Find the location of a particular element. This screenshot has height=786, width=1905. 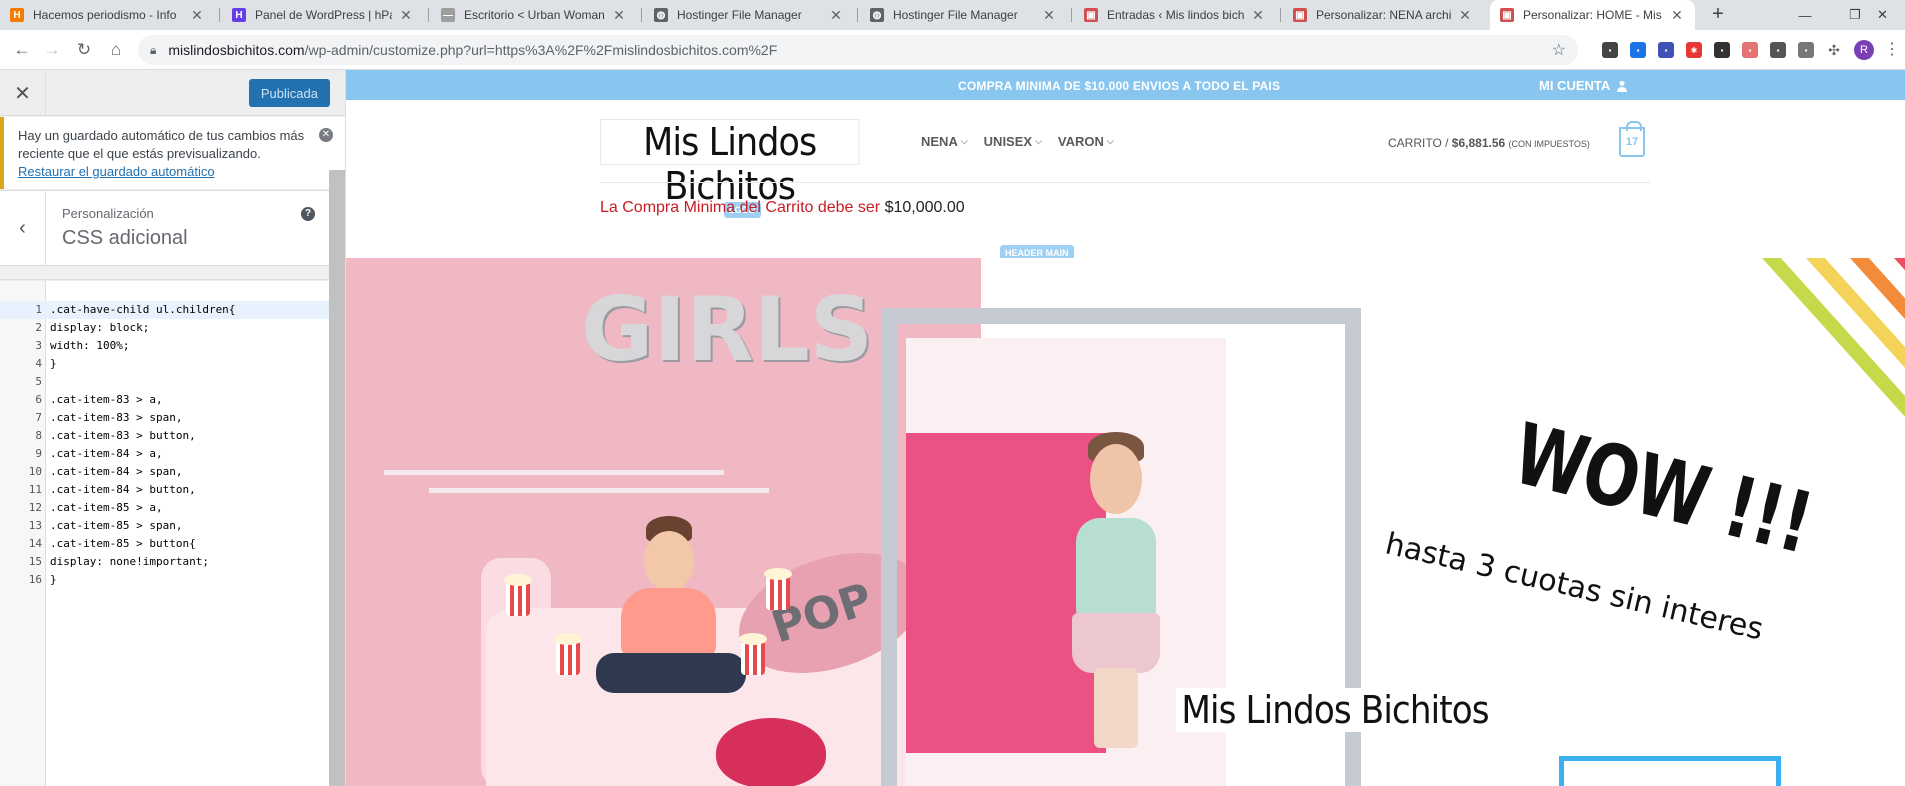

code-line: 9 .cat-item-84 > a, is located at coordinates (164, 454).